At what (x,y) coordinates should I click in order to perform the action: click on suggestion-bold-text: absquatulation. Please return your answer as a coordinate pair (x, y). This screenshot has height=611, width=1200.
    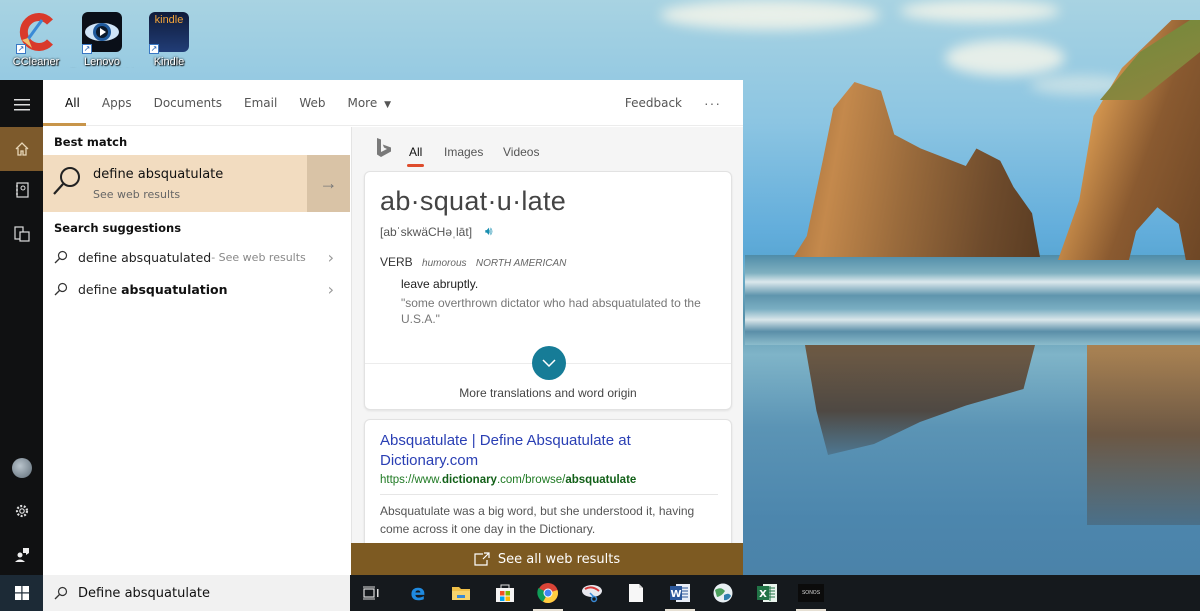
    Looking at the image, I should click on (174, 289).